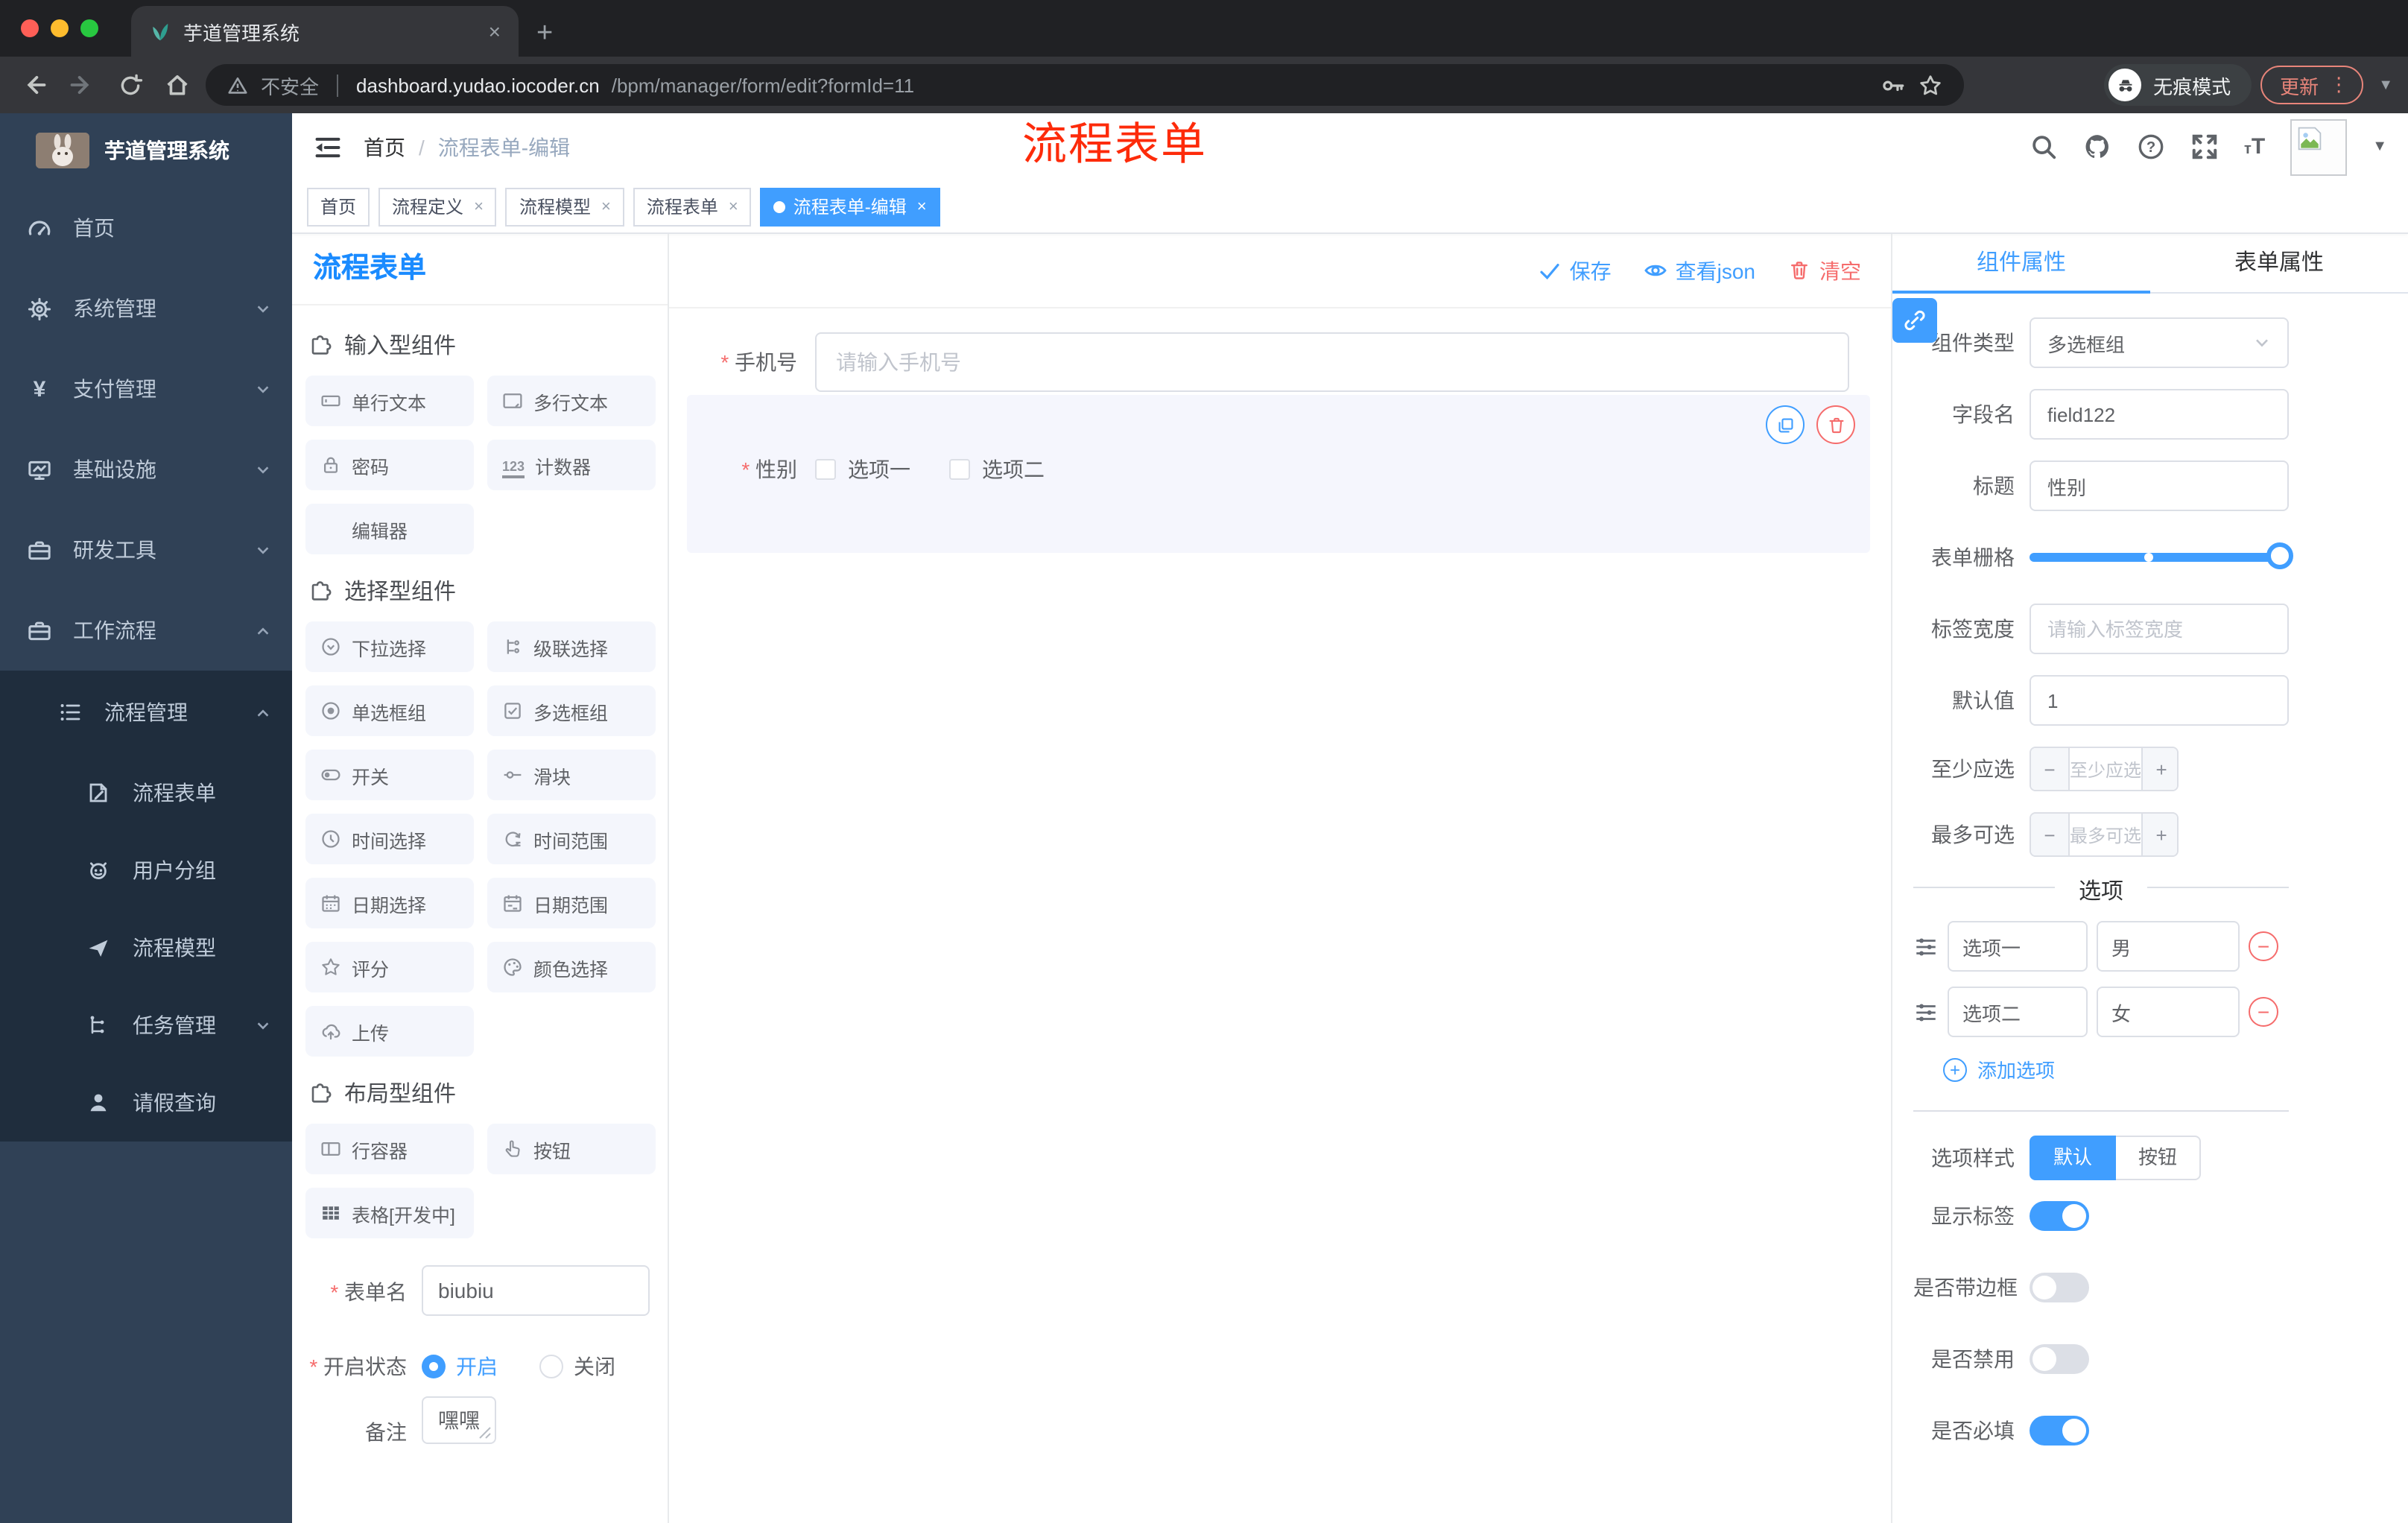 This screenshot has width=2408, height=1523. I want to click on new-tab-button: +, so click(544, 34).